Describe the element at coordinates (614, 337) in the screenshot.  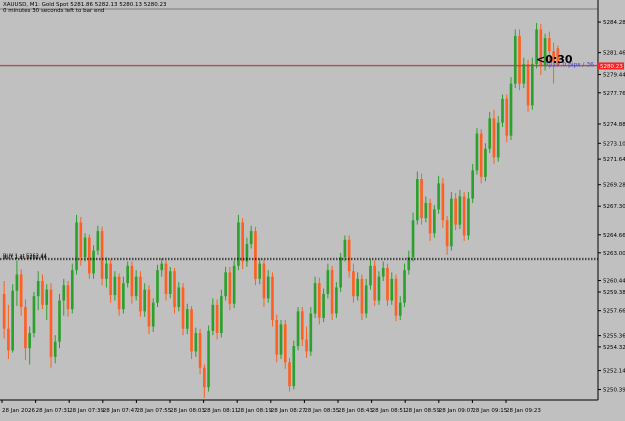
I see `price-tick-label: 5255.36` at that location.